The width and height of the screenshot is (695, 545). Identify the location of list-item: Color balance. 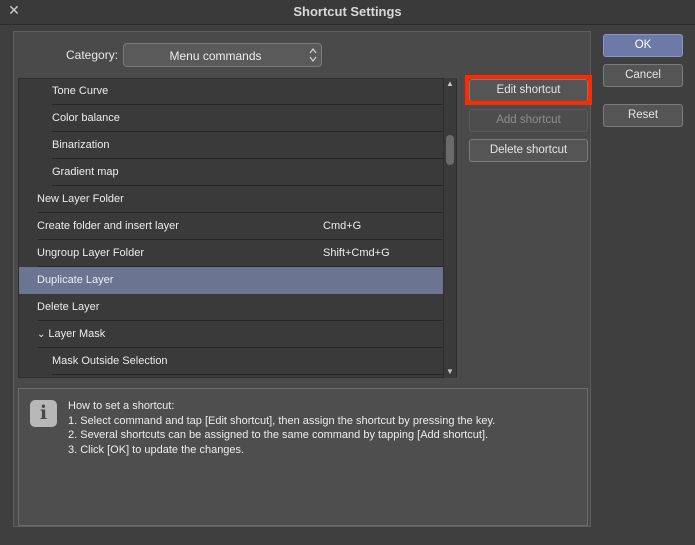
(232, 118).